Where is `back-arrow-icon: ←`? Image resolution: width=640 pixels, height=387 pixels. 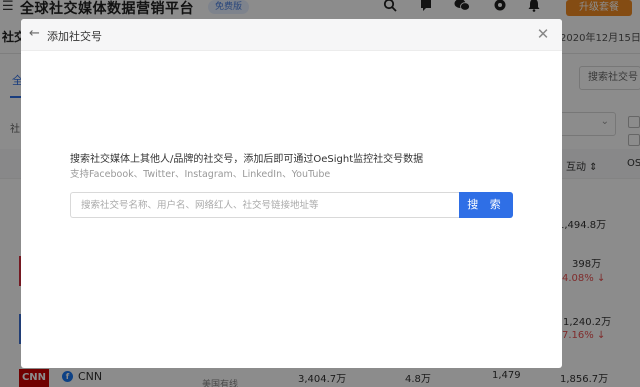
back-arrow-icon: ← is located at coordinates (36, 34).